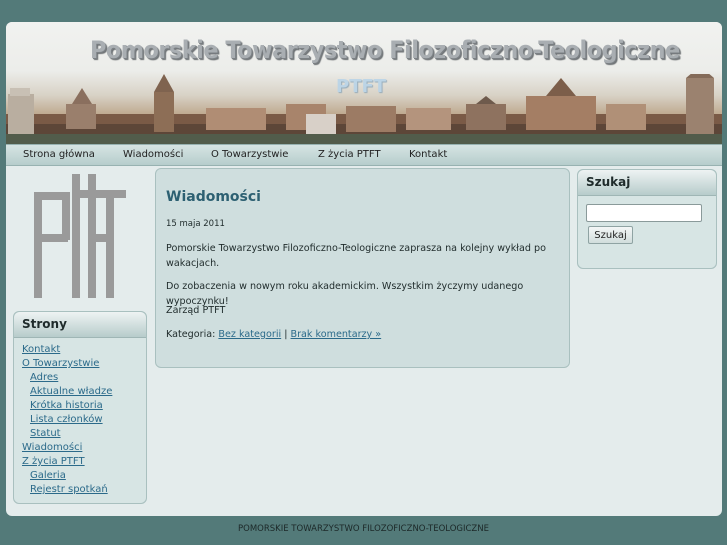  I want to click on sidebar-link-z-zycia: Z życia PTFT, so click(53, 461).